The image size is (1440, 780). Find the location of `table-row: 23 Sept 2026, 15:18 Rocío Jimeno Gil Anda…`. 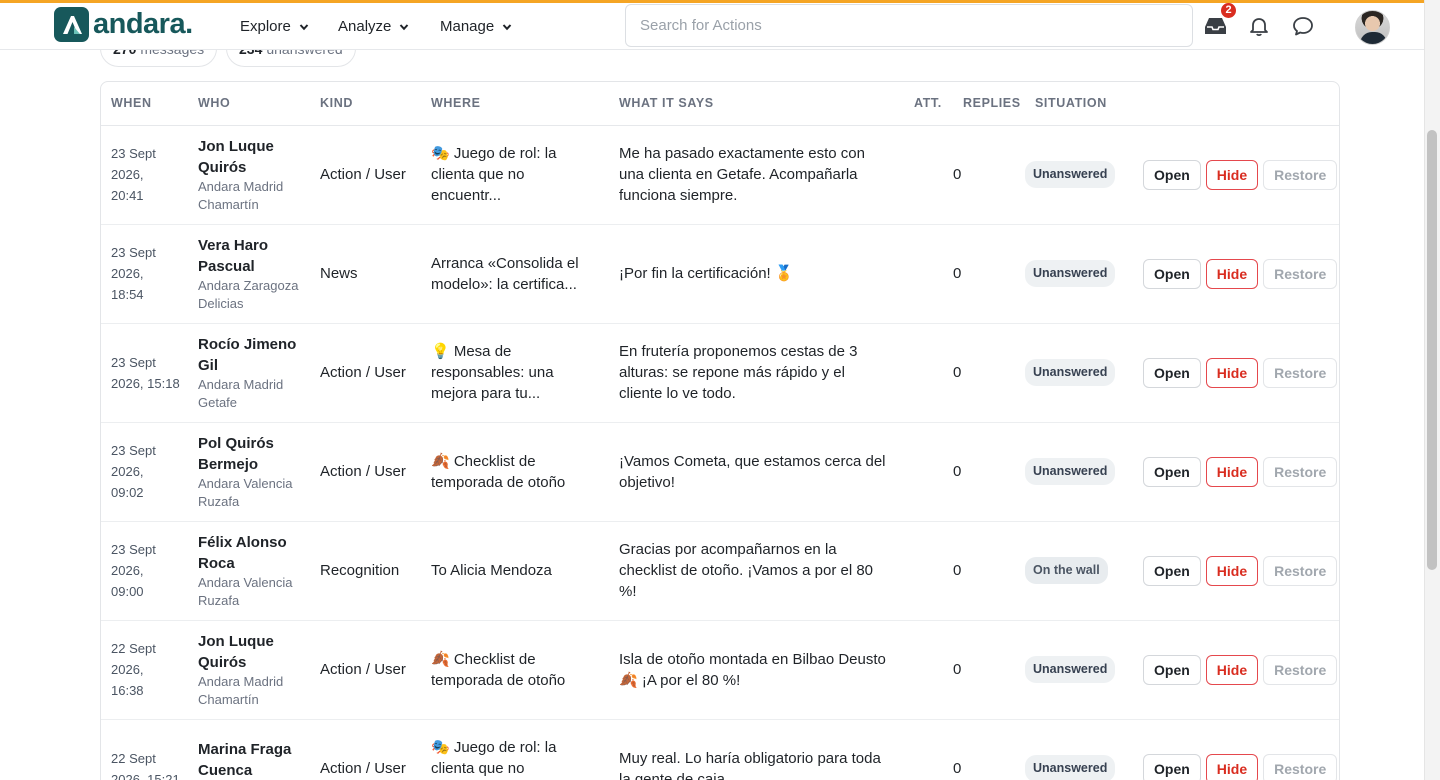

table-row: 23 Sept 2026, 15:18 Rocío Jimeno Gil Anda… is located at coordinates (720, 373).